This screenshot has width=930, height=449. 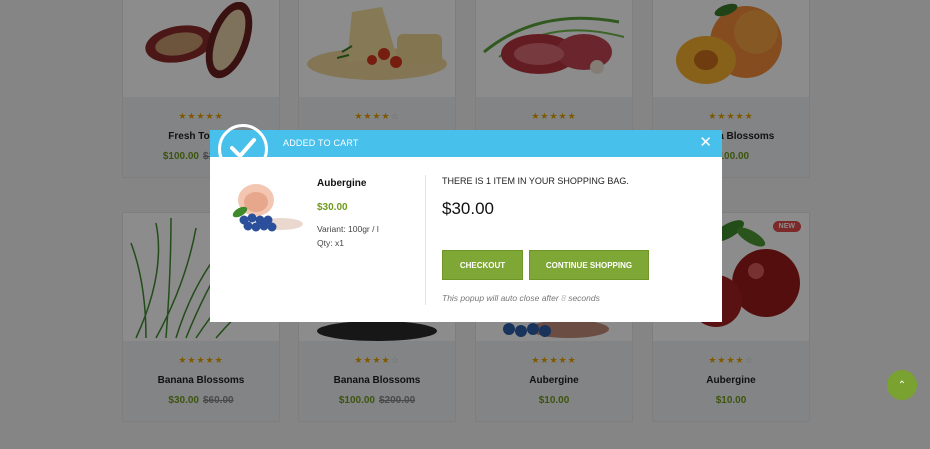 I want to click on divider, so click(x=425, y=240).